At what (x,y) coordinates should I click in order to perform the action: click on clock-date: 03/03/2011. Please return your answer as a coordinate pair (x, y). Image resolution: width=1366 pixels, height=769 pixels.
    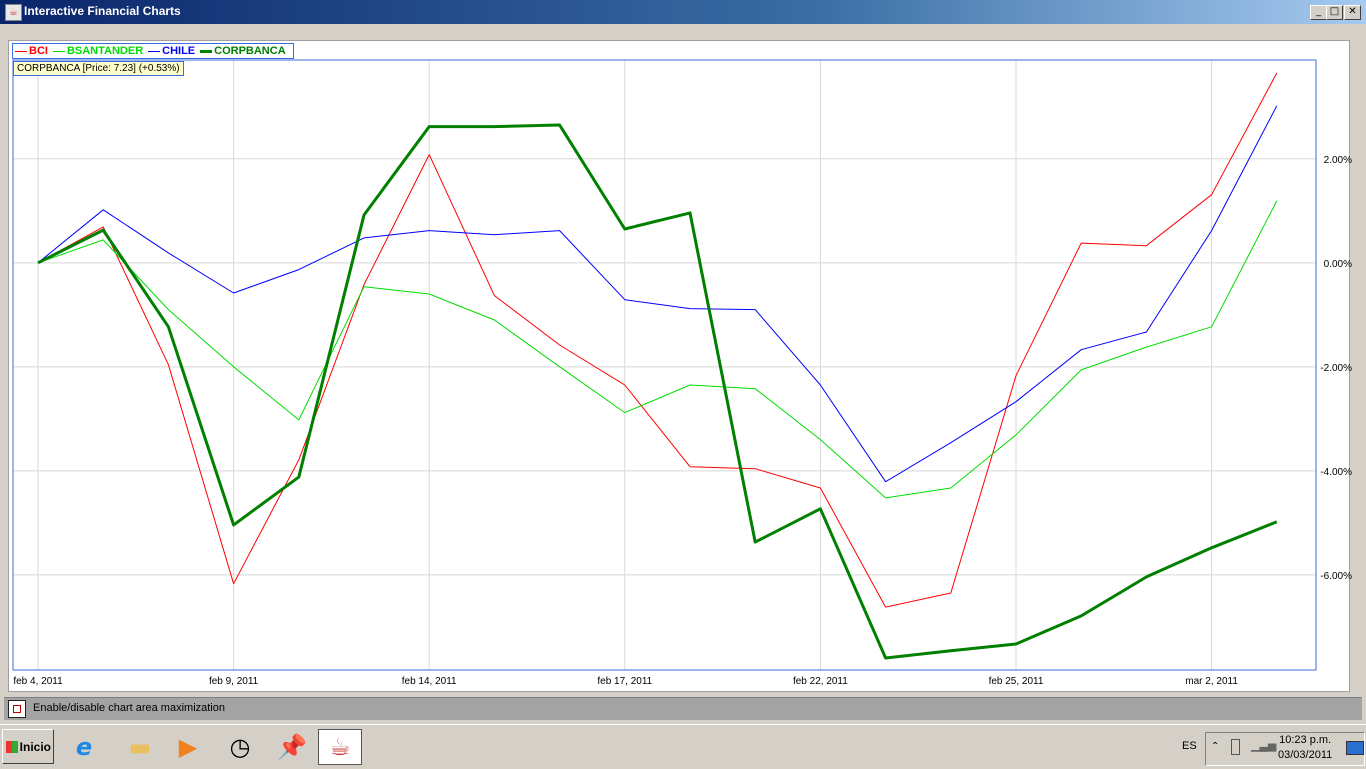
    Looking at the image, I should click on (1305, 755).